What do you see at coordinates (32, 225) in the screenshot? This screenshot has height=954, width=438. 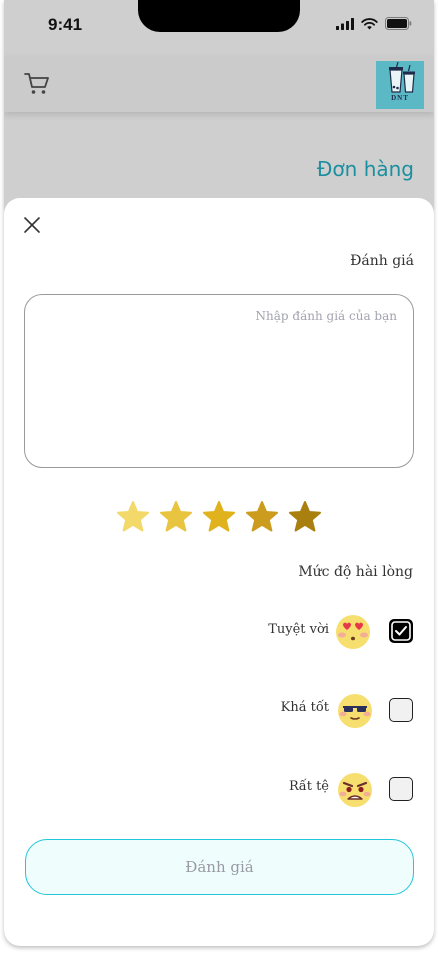 I see `close-icon` at bounding box center [32, 225].